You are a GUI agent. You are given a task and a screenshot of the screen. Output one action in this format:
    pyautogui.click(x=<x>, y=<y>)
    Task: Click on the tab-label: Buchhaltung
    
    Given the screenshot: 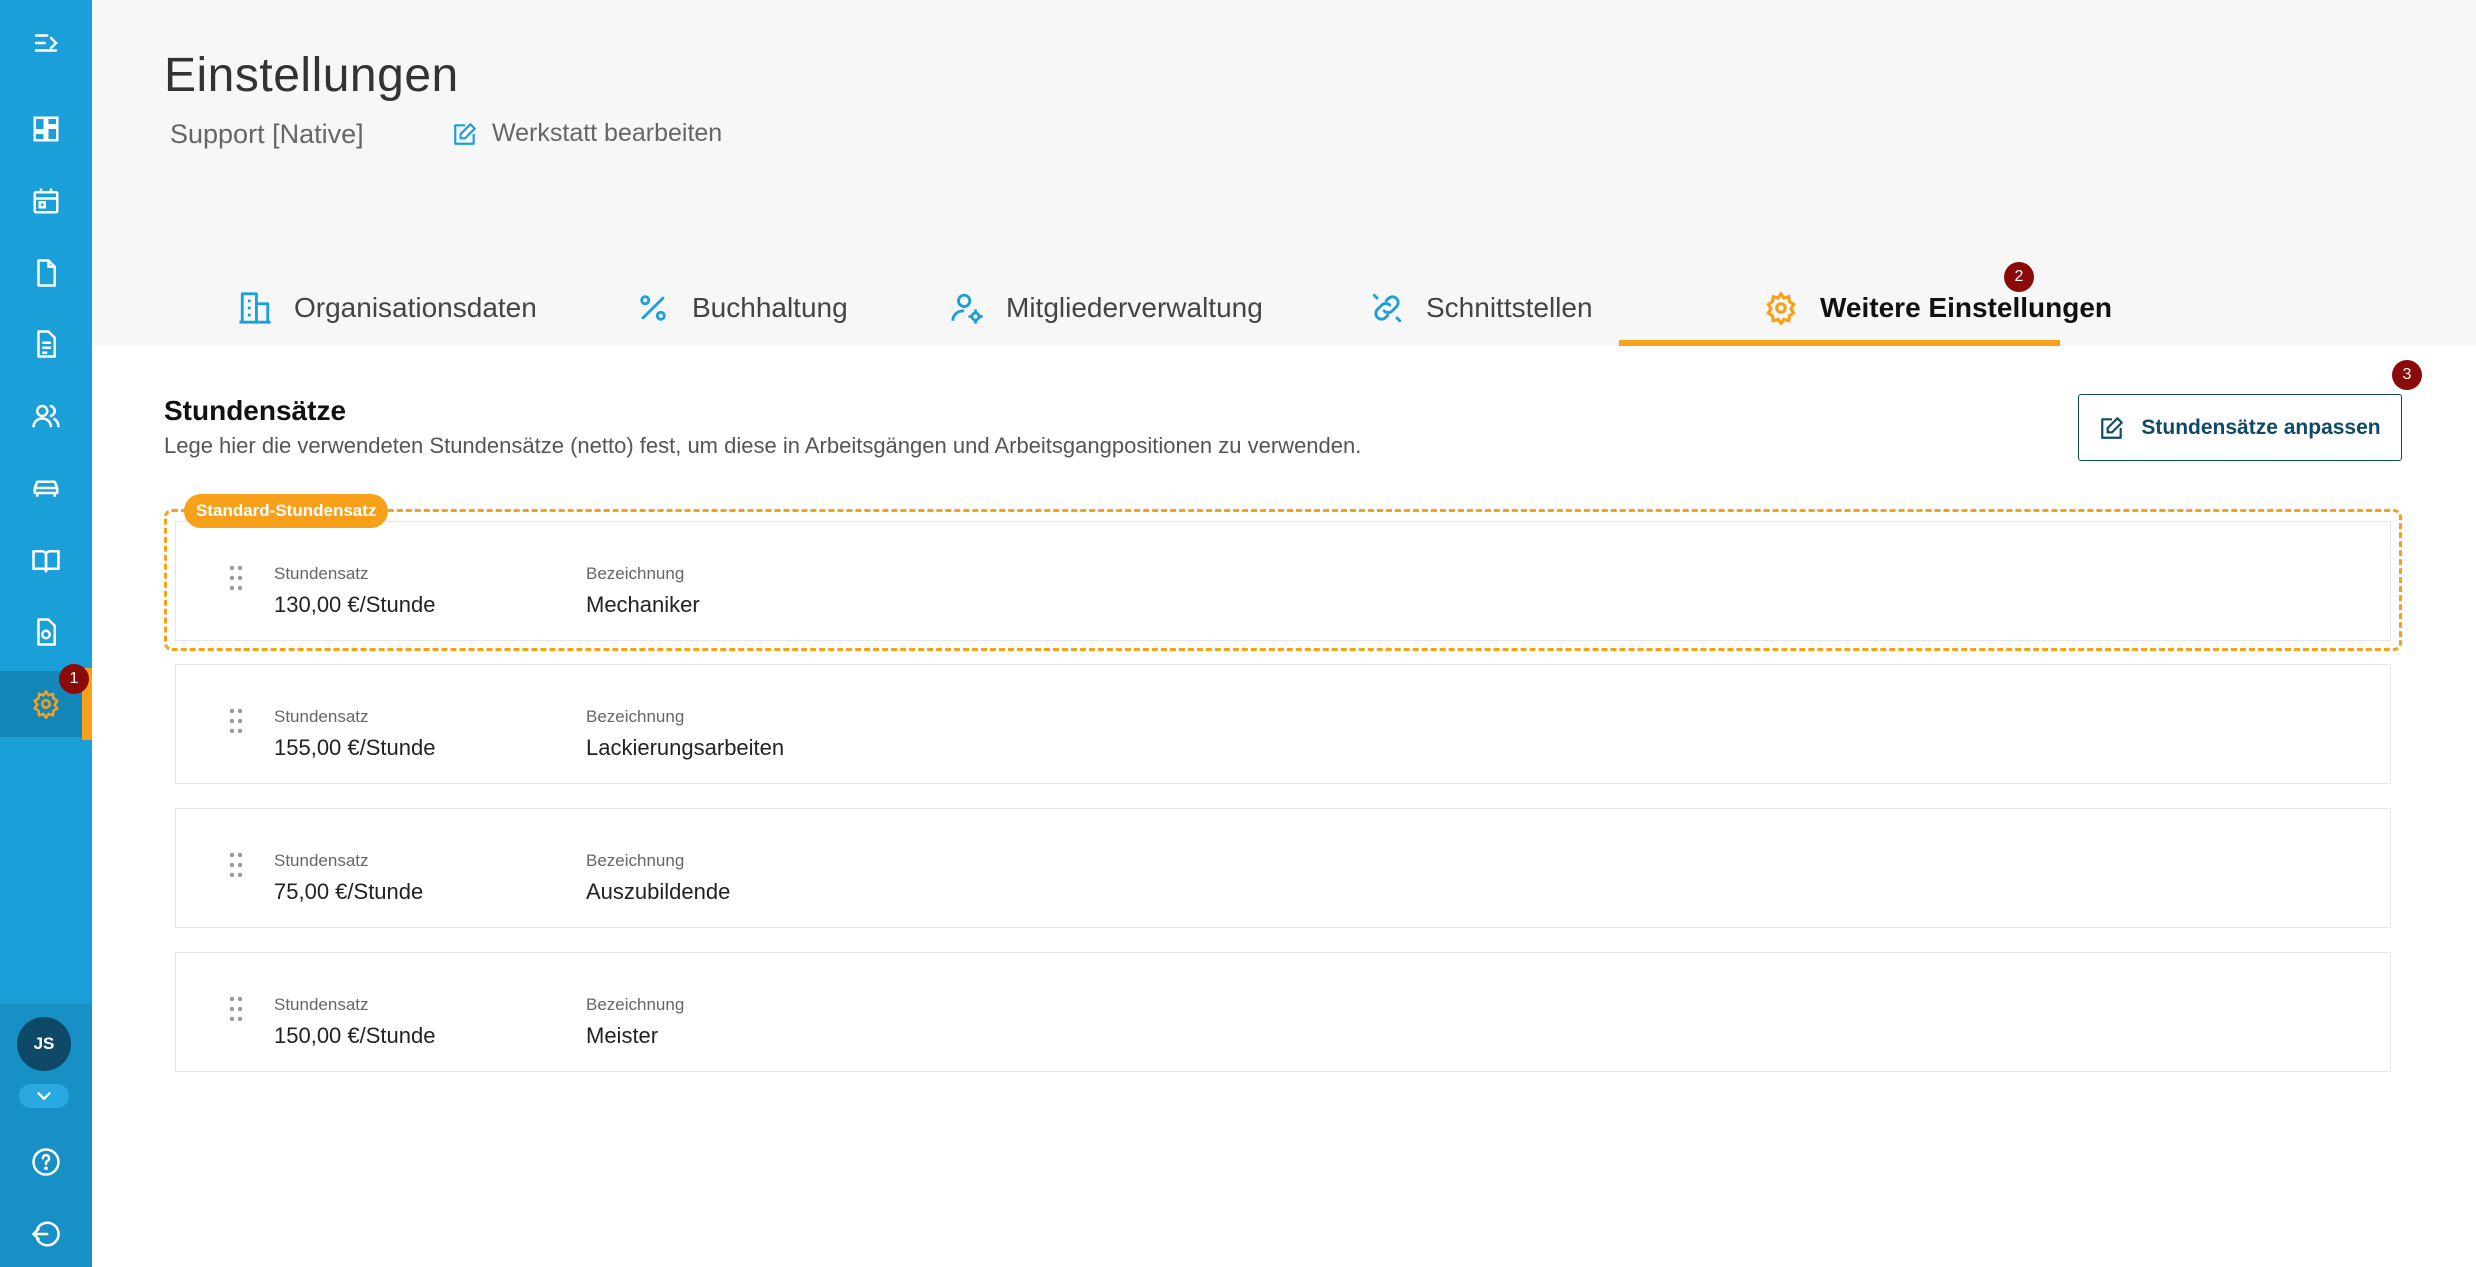 What is the action you would take?
    pyautogui.click(x=770, y=307)
    